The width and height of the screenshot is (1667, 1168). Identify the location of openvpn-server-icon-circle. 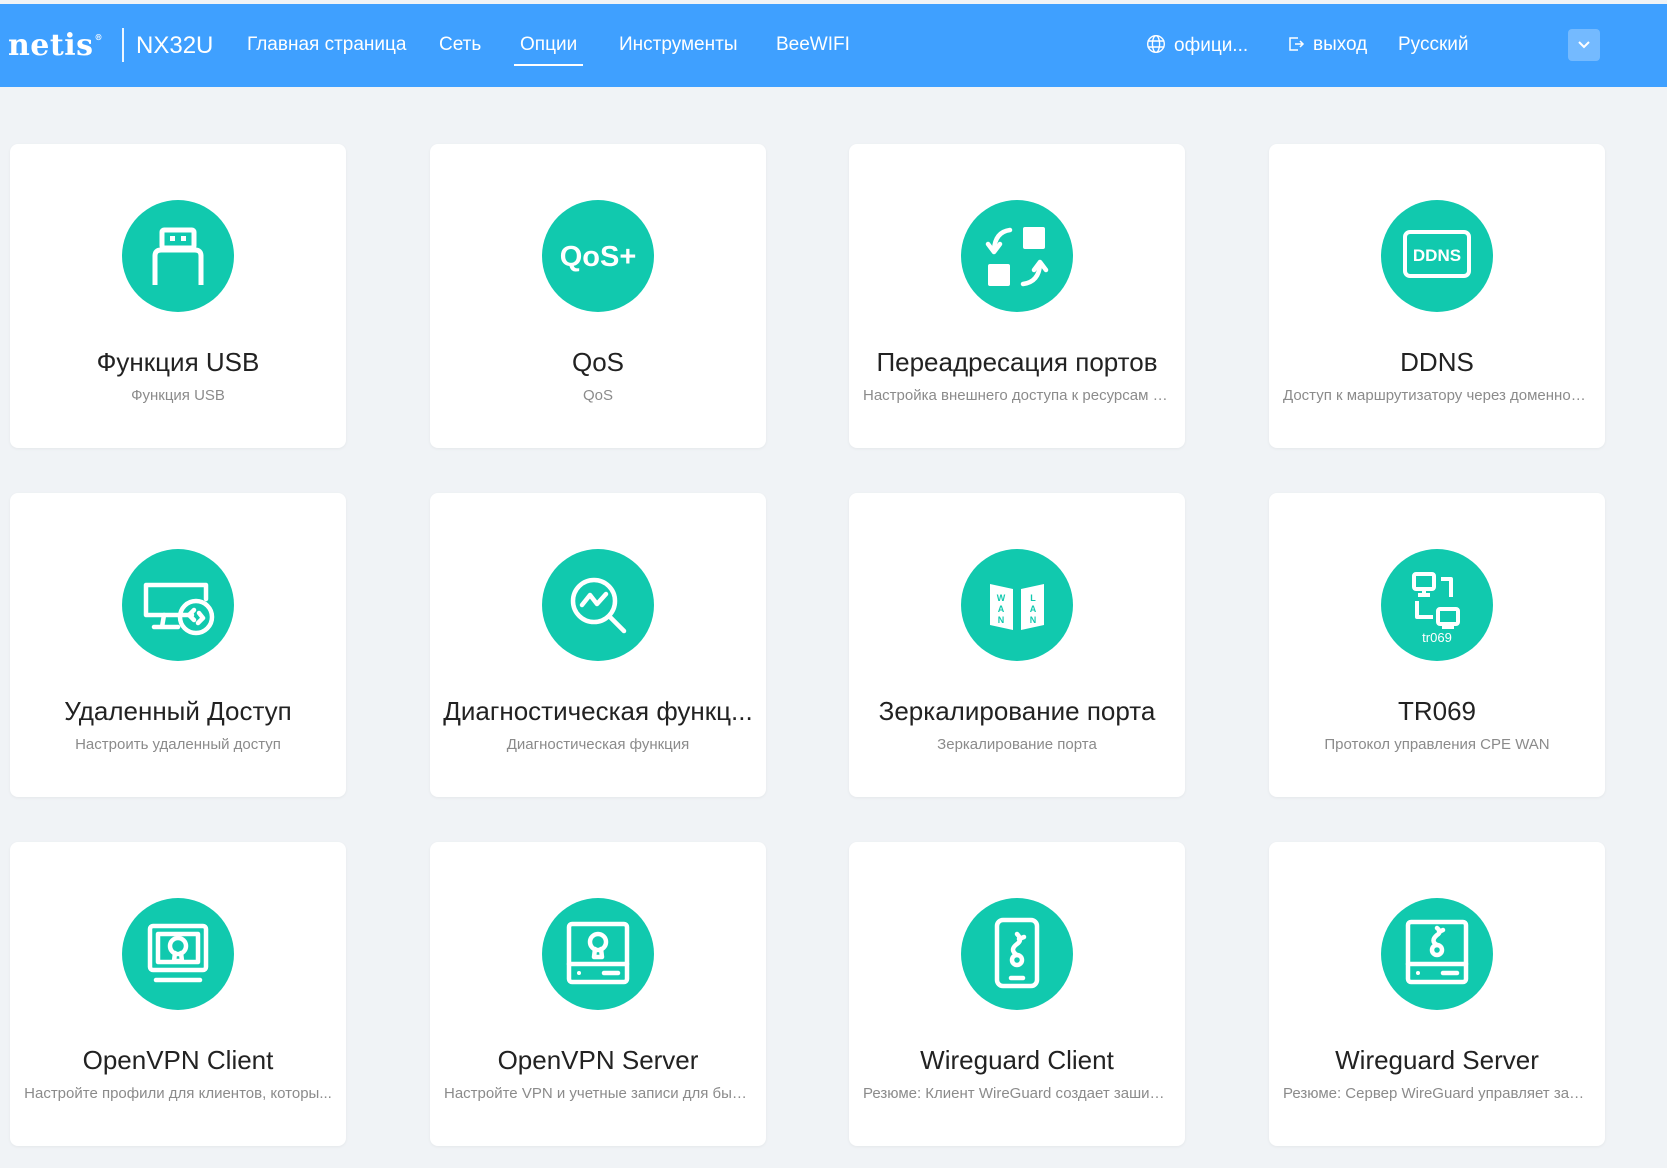
(598, 954).